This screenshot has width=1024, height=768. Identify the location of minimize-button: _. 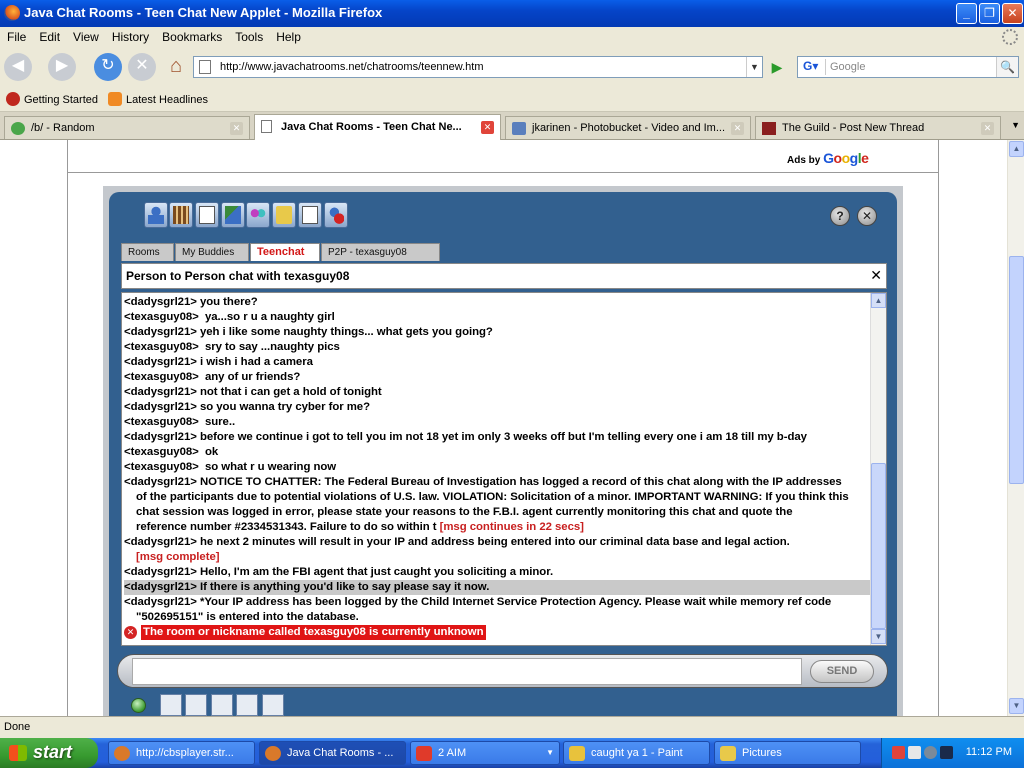
(966, 13).